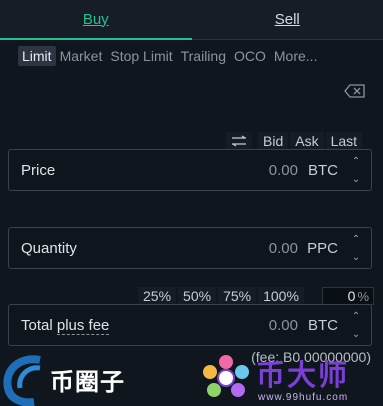  Describe the element at coordinates (303, 376) in the screenshot. I see `watermark-right-text: 币大师` at that location.